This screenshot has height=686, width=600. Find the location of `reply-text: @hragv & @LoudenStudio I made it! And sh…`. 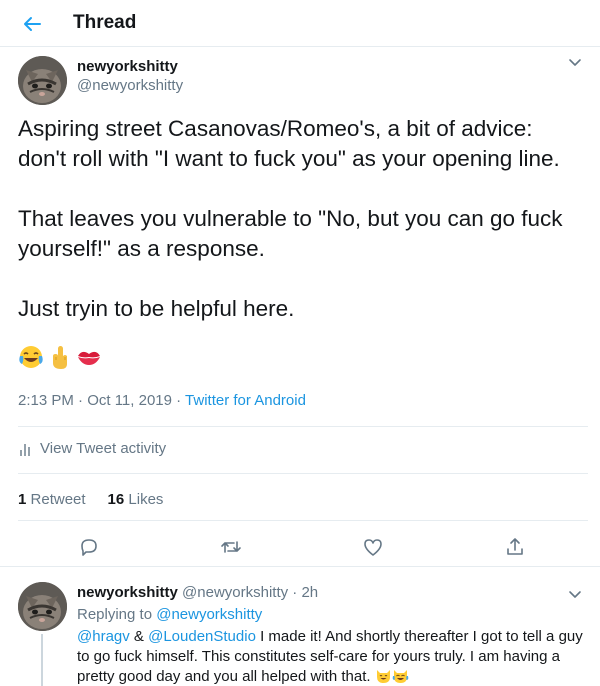

reply-text: @hragv & @LoudenStudio I made it! And sh… is located at coordinates (330, 656).